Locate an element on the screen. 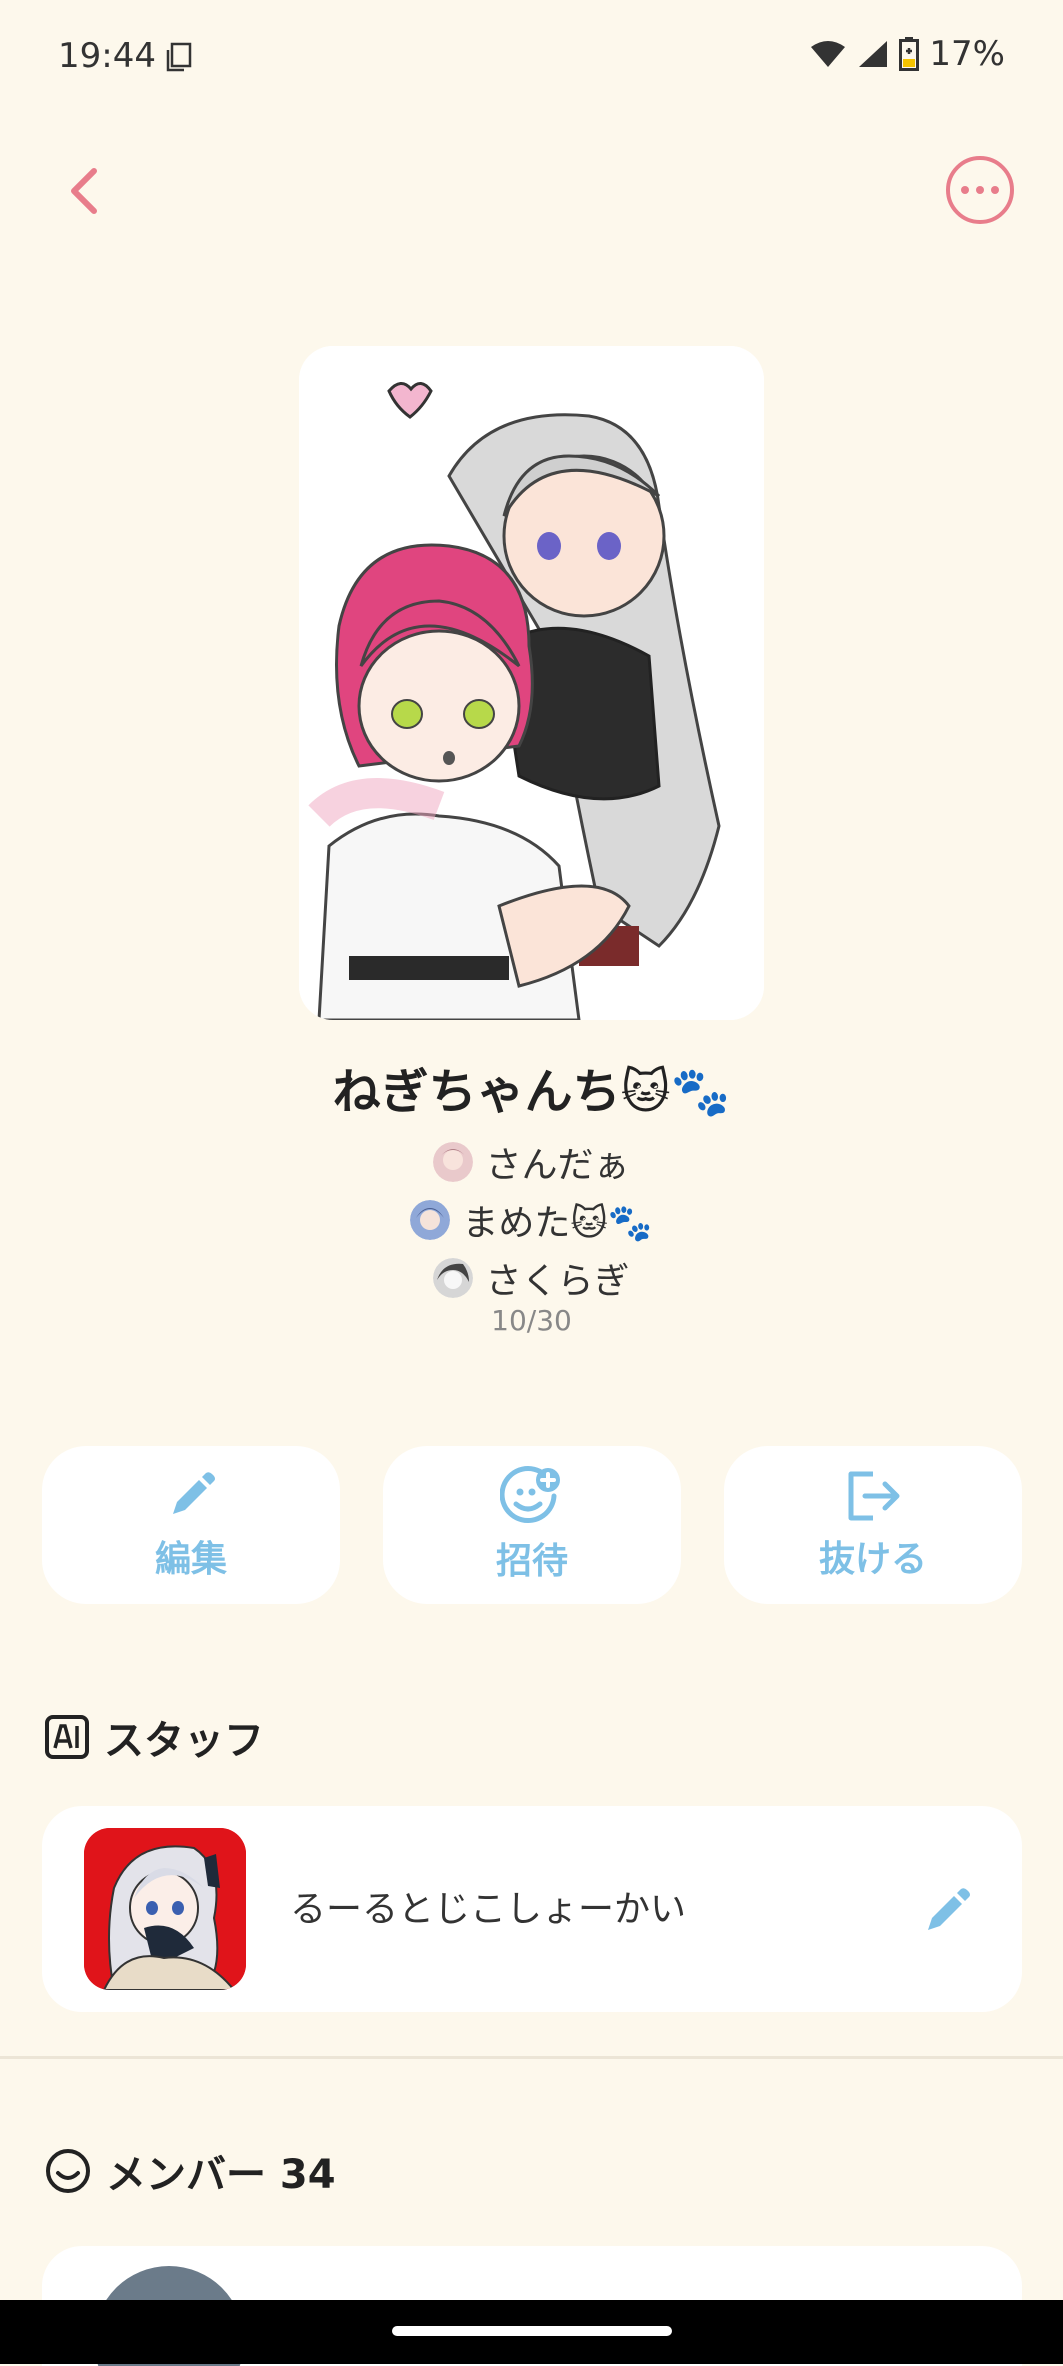 The height and width of the screenshot is (2366, 1063). members-section-title: メンバー 34 is located at coordinates (190, 2171).